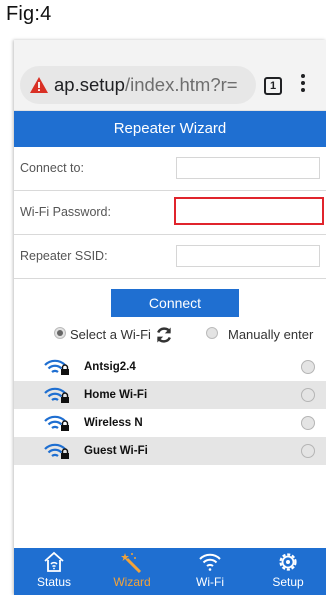  I want to click on nav-wifi-label: Wi-Fi, so click(210, 582).